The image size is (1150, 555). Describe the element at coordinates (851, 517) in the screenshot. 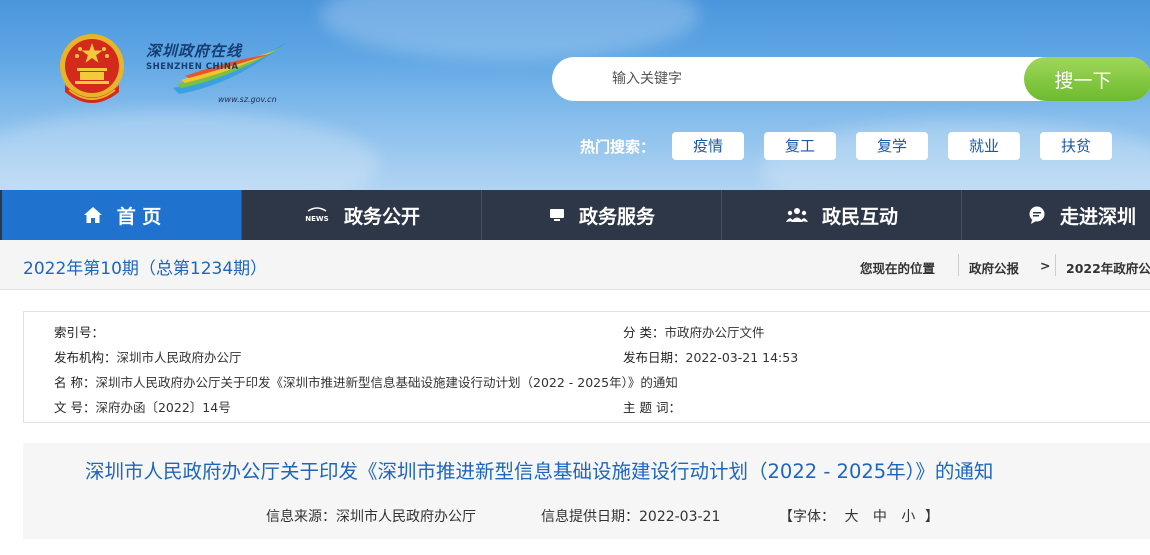

I see `font-size-large-button: 大` at that location.